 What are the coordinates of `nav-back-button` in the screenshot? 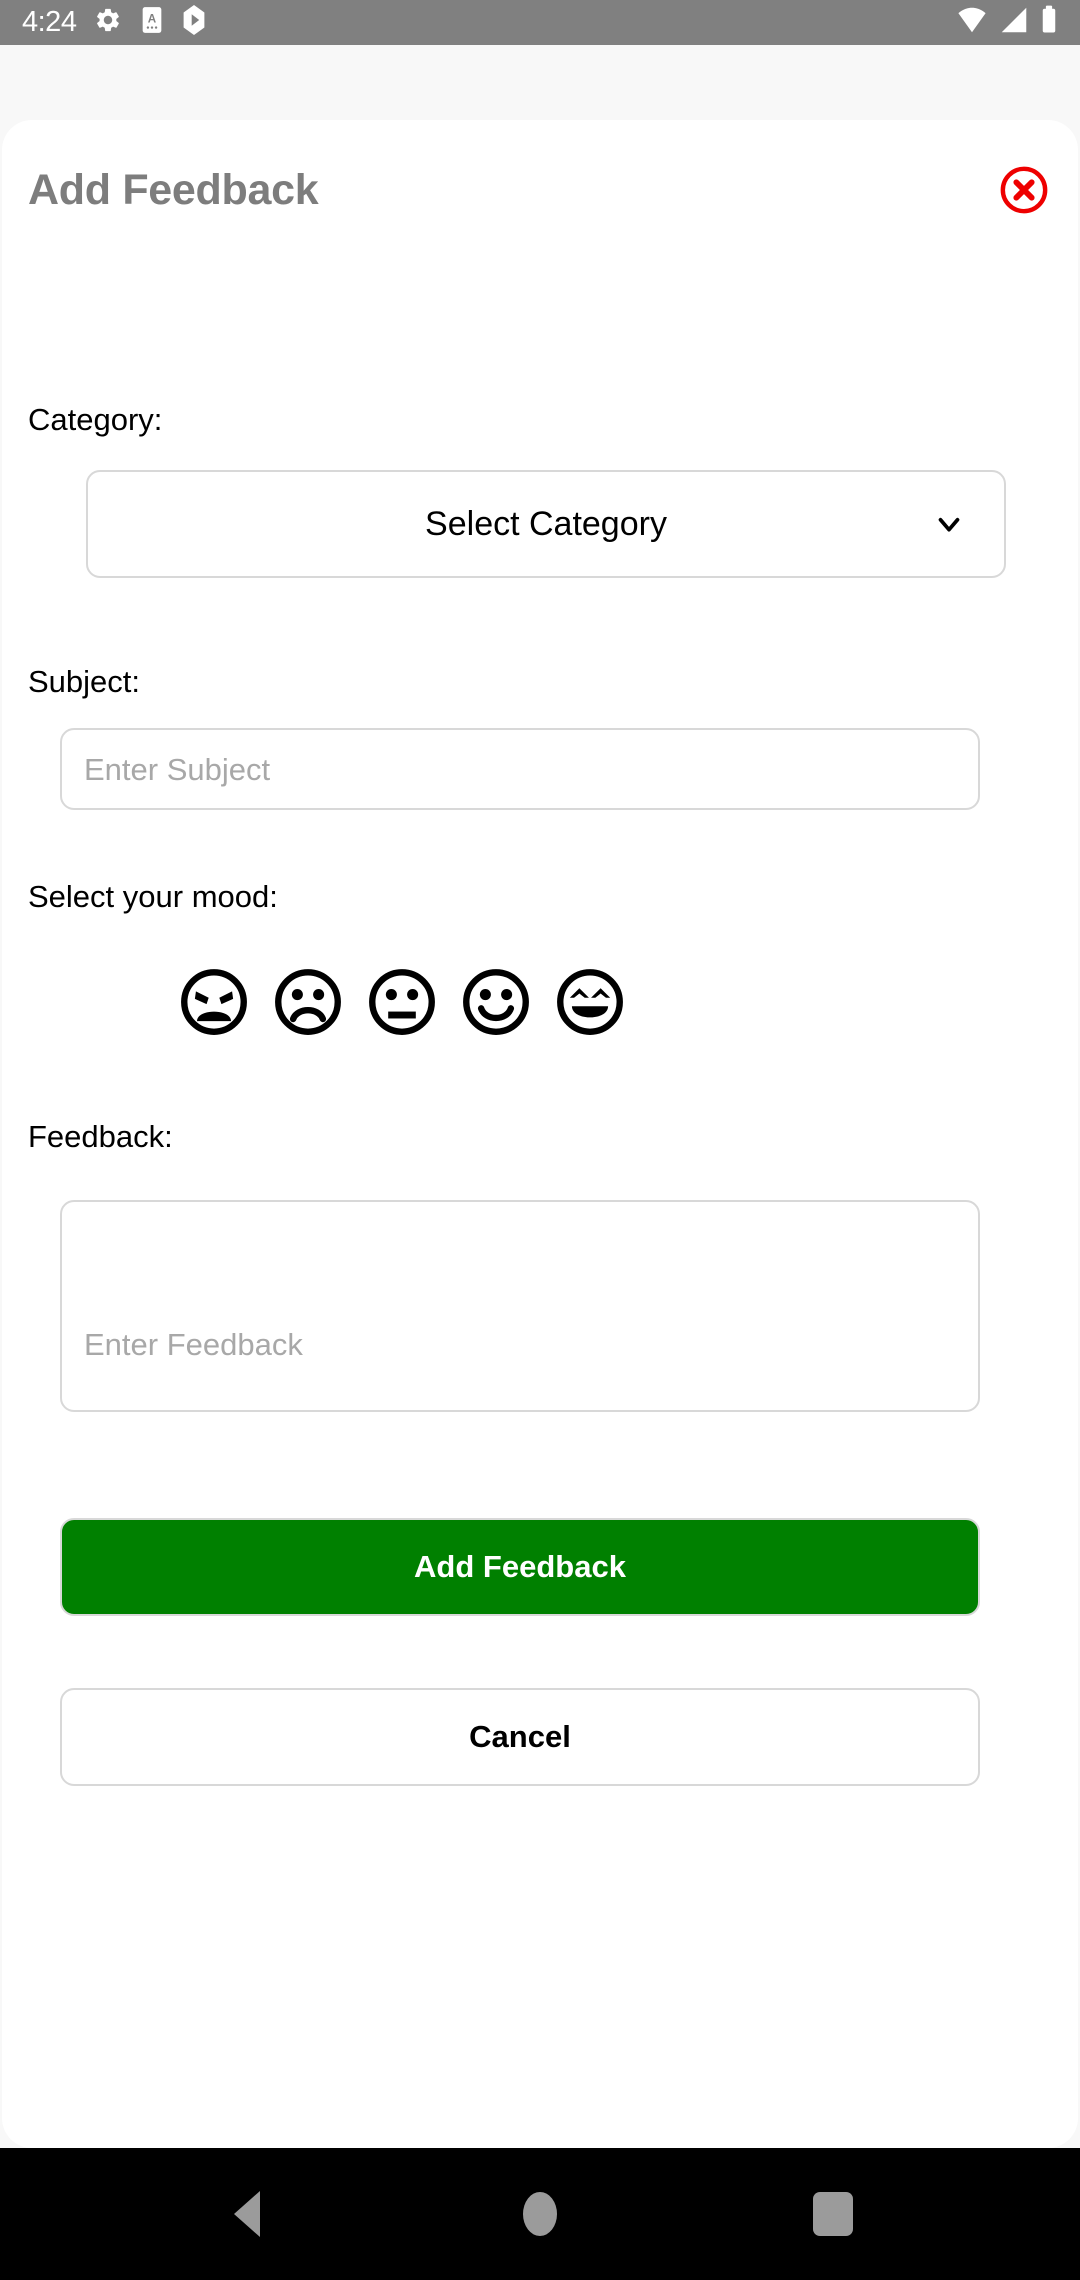 It's located at (247, 2214).